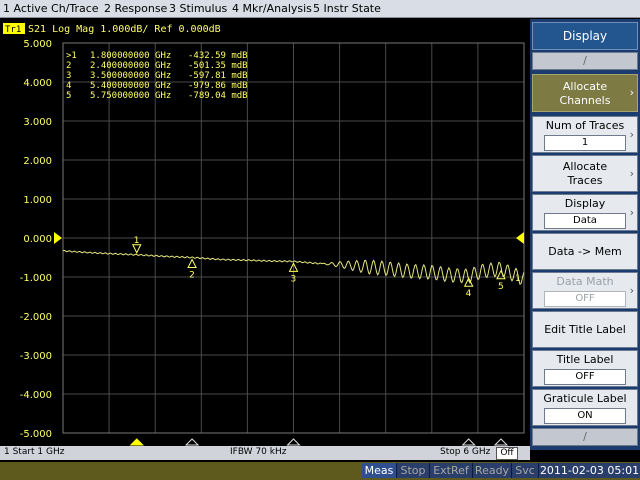  Describe the element at coordinates (68, 96) in the screenshot. I see `marker-table-prefix: 5` at that location.